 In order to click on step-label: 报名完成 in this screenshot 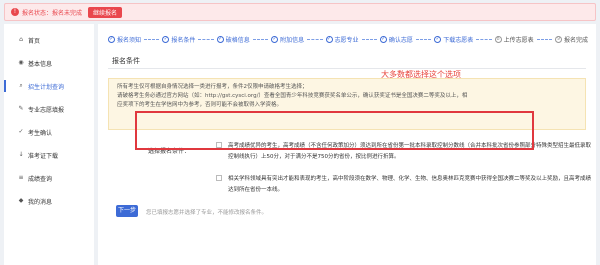, I will do `click(576, 40)`.